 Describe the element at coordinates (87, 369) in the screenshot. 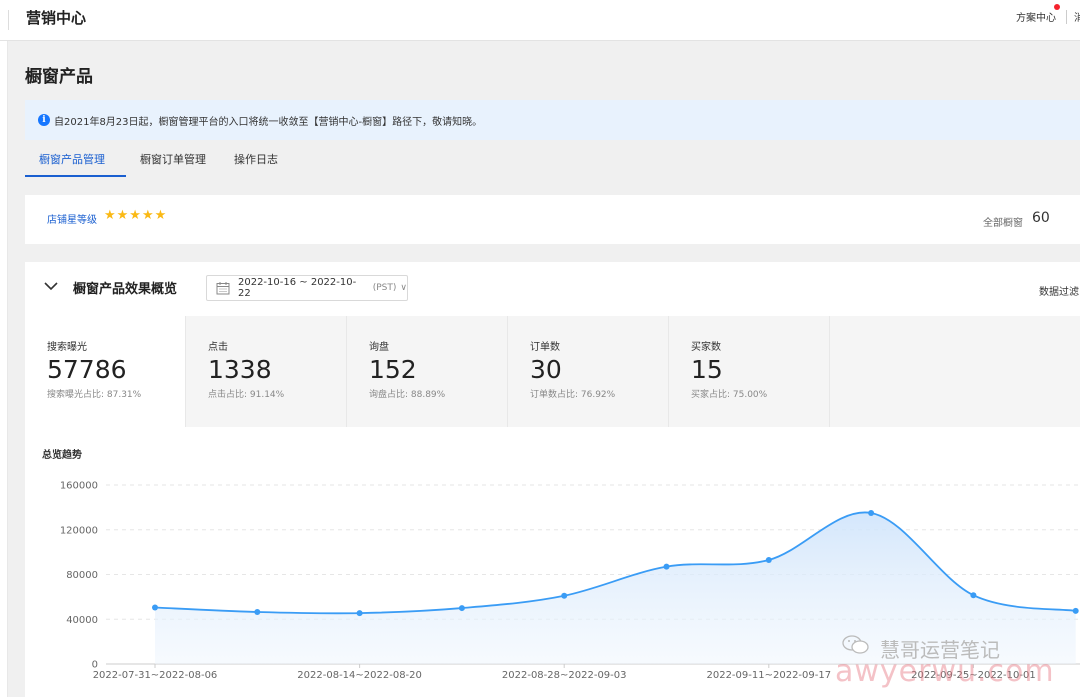

I see `metric-value: 57786` at that location.